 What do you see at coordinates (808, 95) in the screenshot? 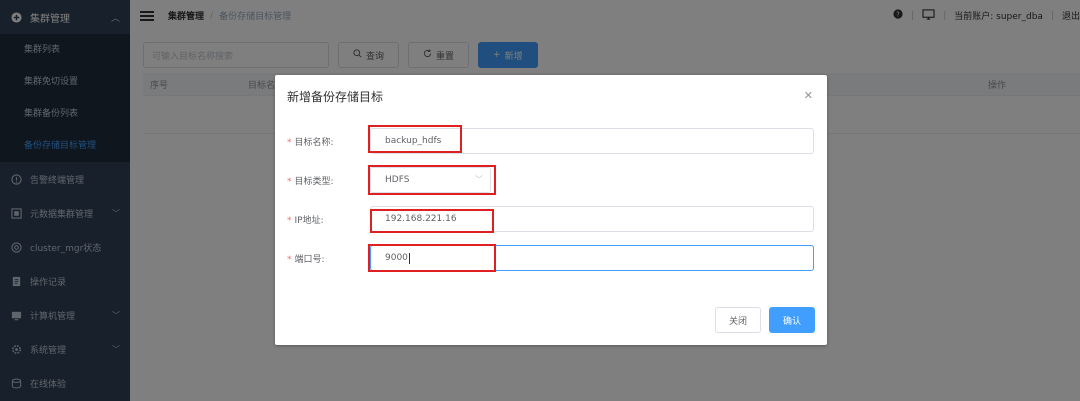
I see `close-icon: ✕` at bounding box center [808, 95].